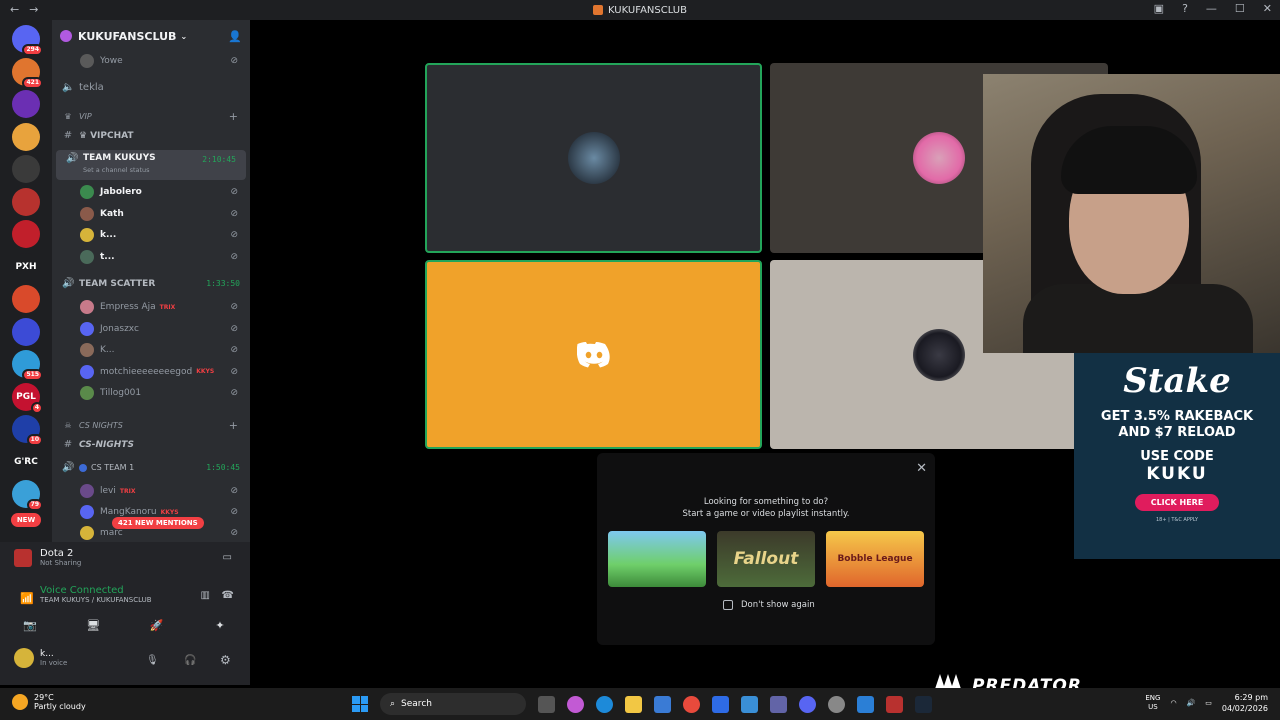 This screenshot has width=1280, height=720. What do you see at coordinates (657, 559) in the screenshot?
I see `game-card` at bounding box center [657, 559].